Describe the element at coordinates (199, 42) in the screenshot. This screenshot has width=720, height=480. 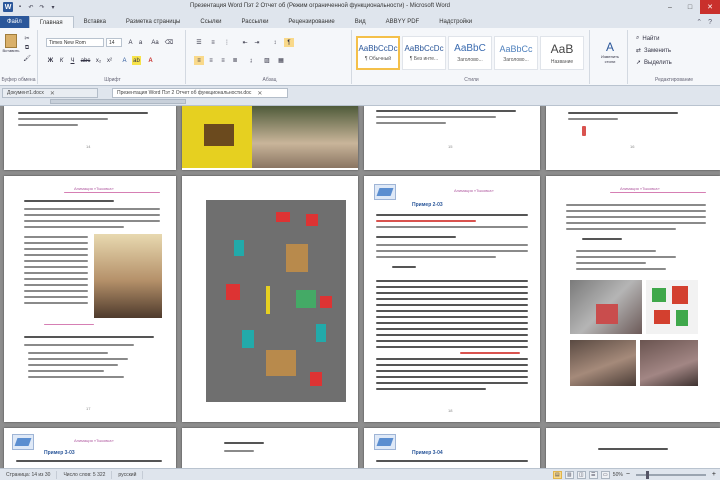
I see `bullets-icon: ☰` at that location.